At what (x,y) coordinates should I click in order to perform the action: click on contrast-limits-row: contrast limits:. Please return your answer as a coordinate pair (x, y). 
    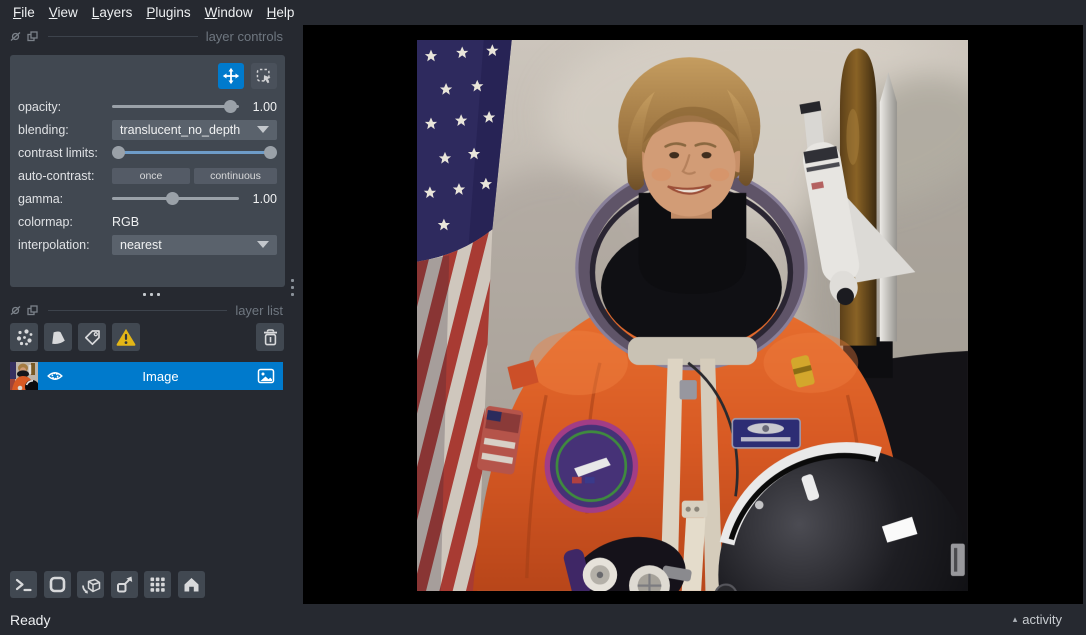
    Looking at the image, I should click on (147, 152).